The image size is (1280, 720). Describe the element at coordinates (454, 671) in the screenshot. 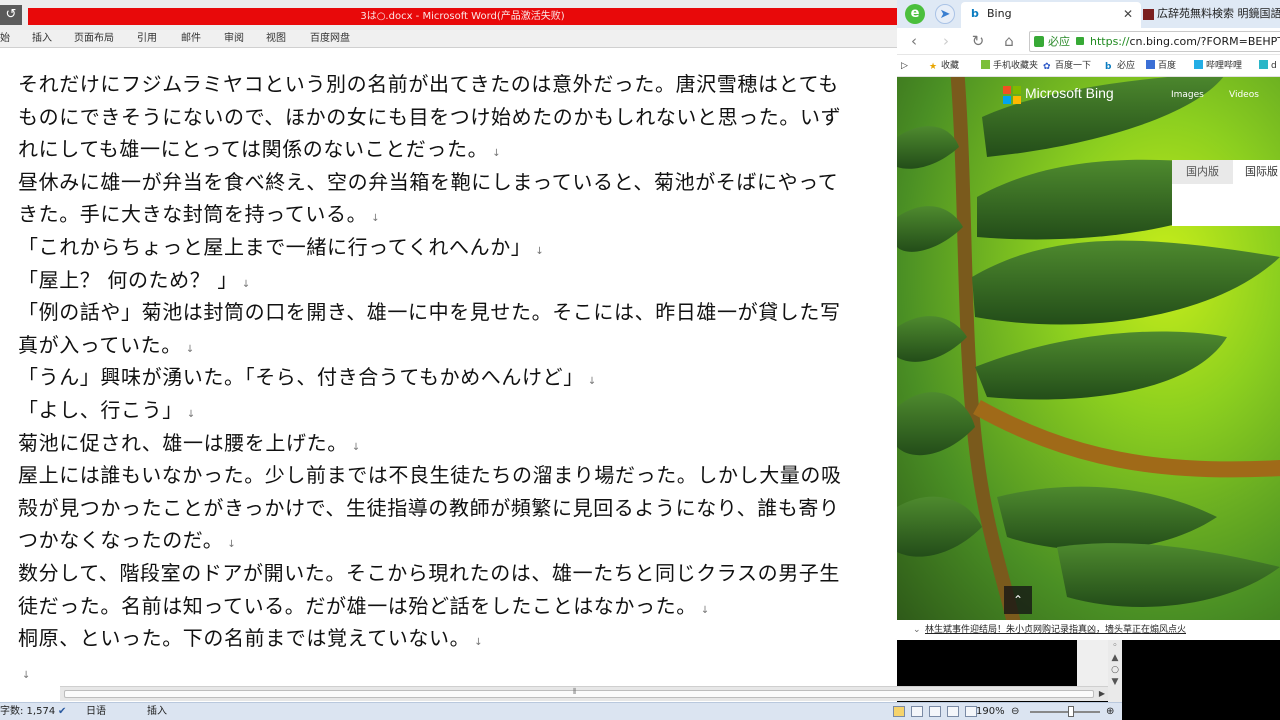

I see `document-line: ↓` at that location.